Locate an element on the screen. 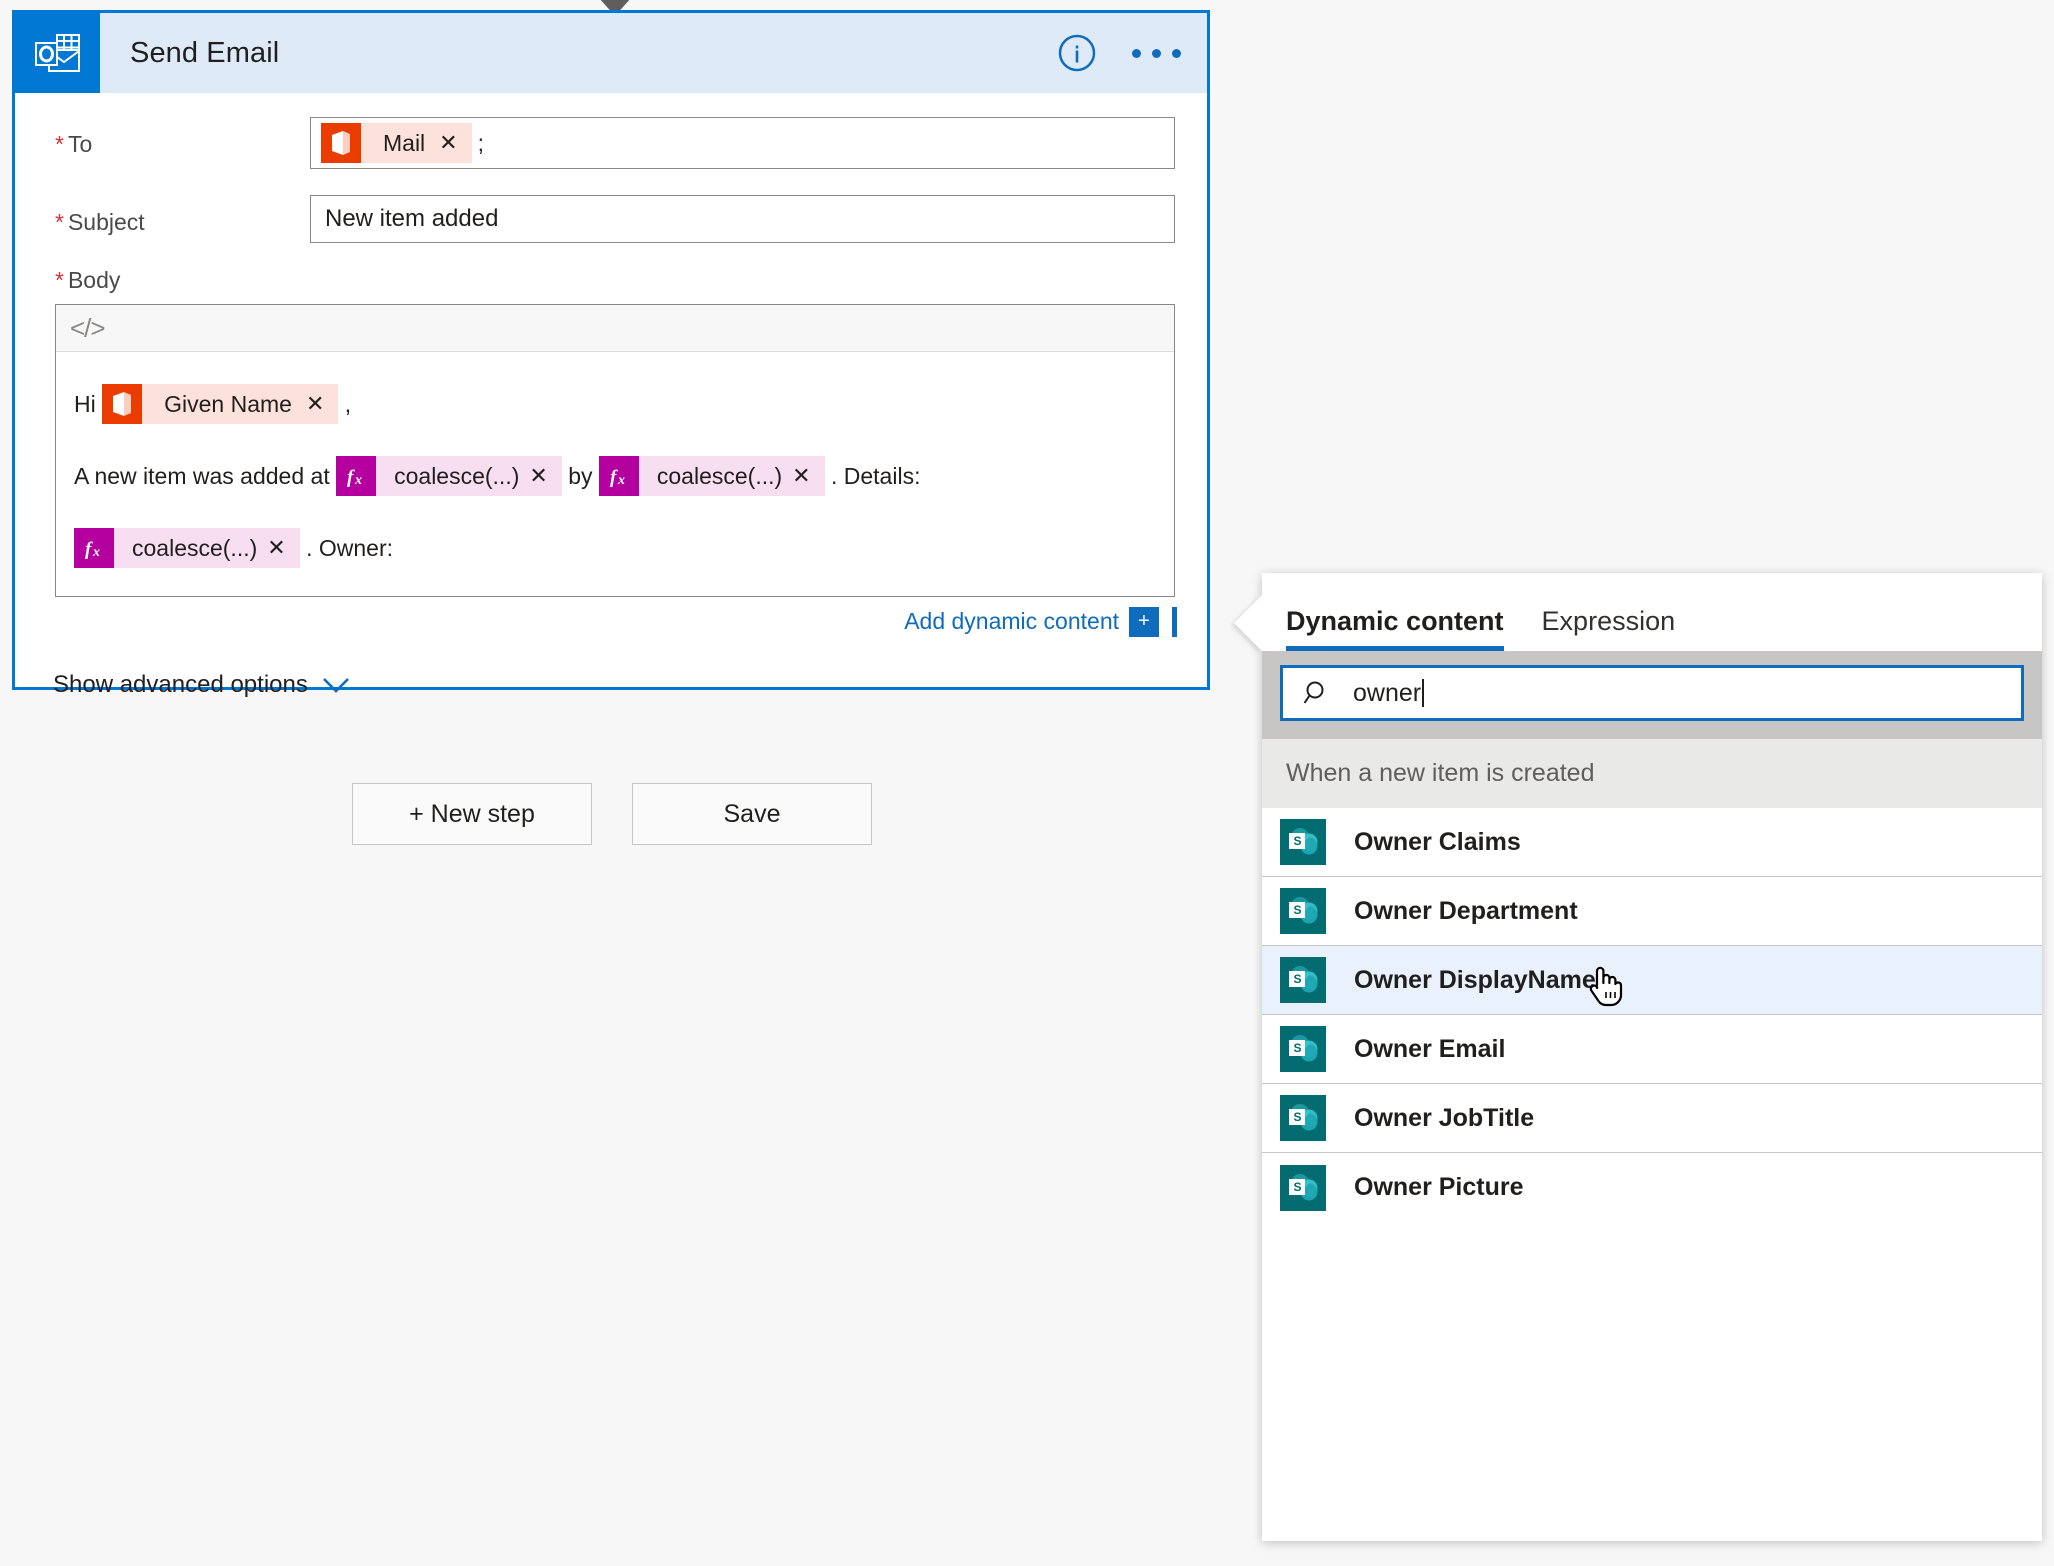 Image resolution: width=2054 pixels, height=1566 pixels. list-item: S Owner Email is located at coordinates (1652, 1049).